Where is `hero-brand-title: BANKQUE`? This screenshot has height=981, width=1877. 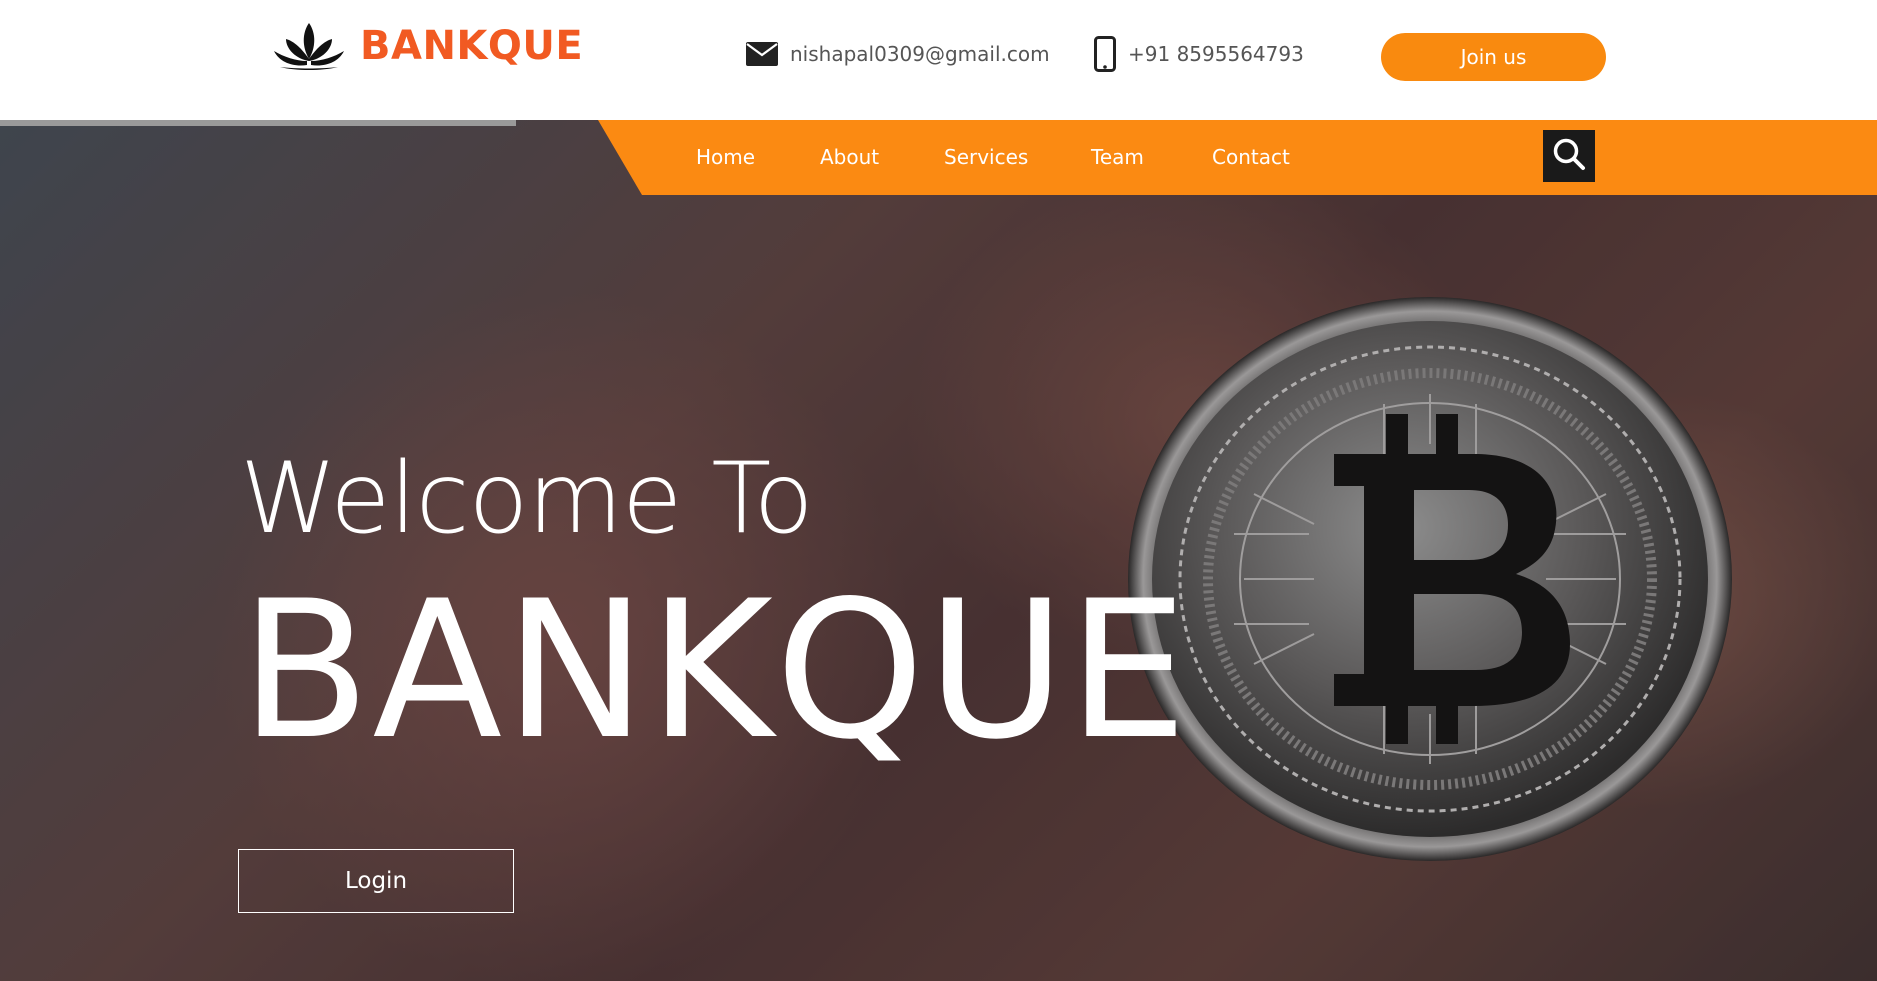 hero-brand-title: BANKQUE is located at coordinates (715, 670).